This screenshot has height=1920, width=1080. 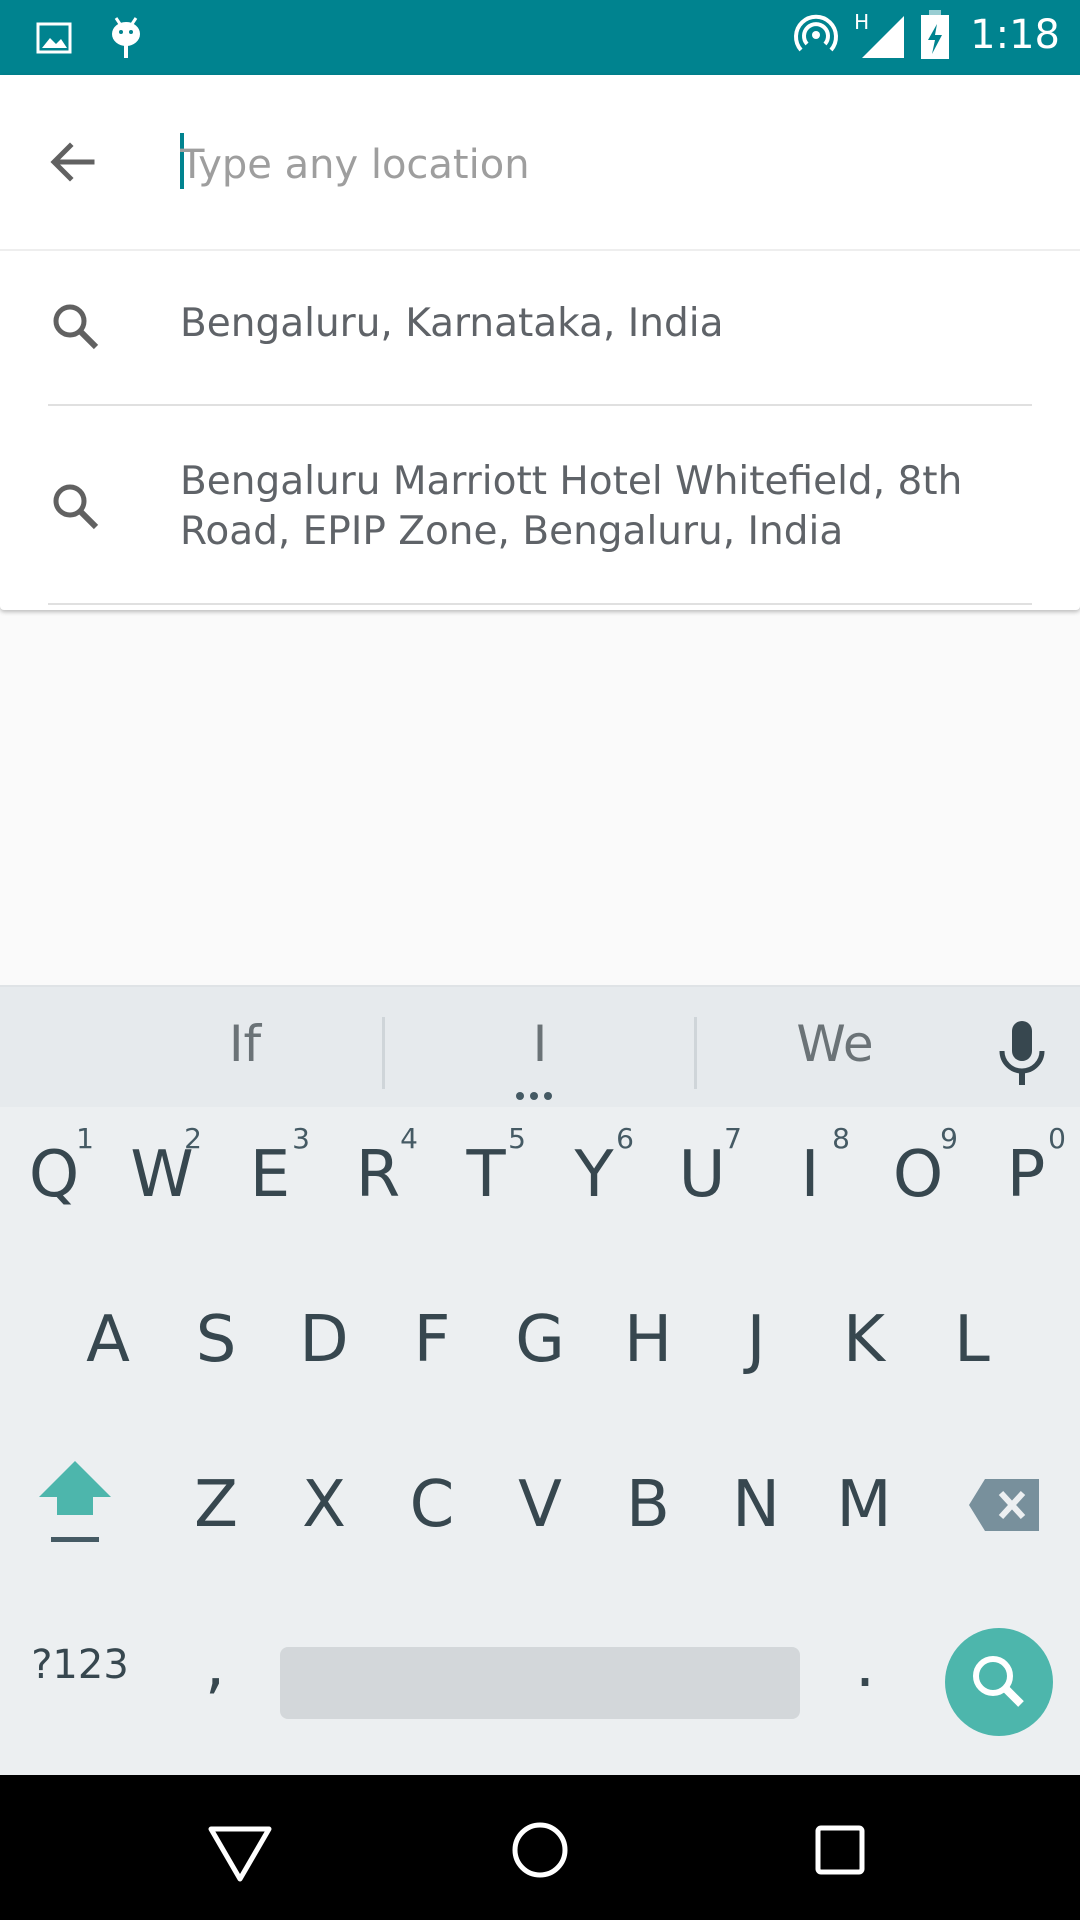 I want to click on key-i: I8, so click(x=810, y=1175).